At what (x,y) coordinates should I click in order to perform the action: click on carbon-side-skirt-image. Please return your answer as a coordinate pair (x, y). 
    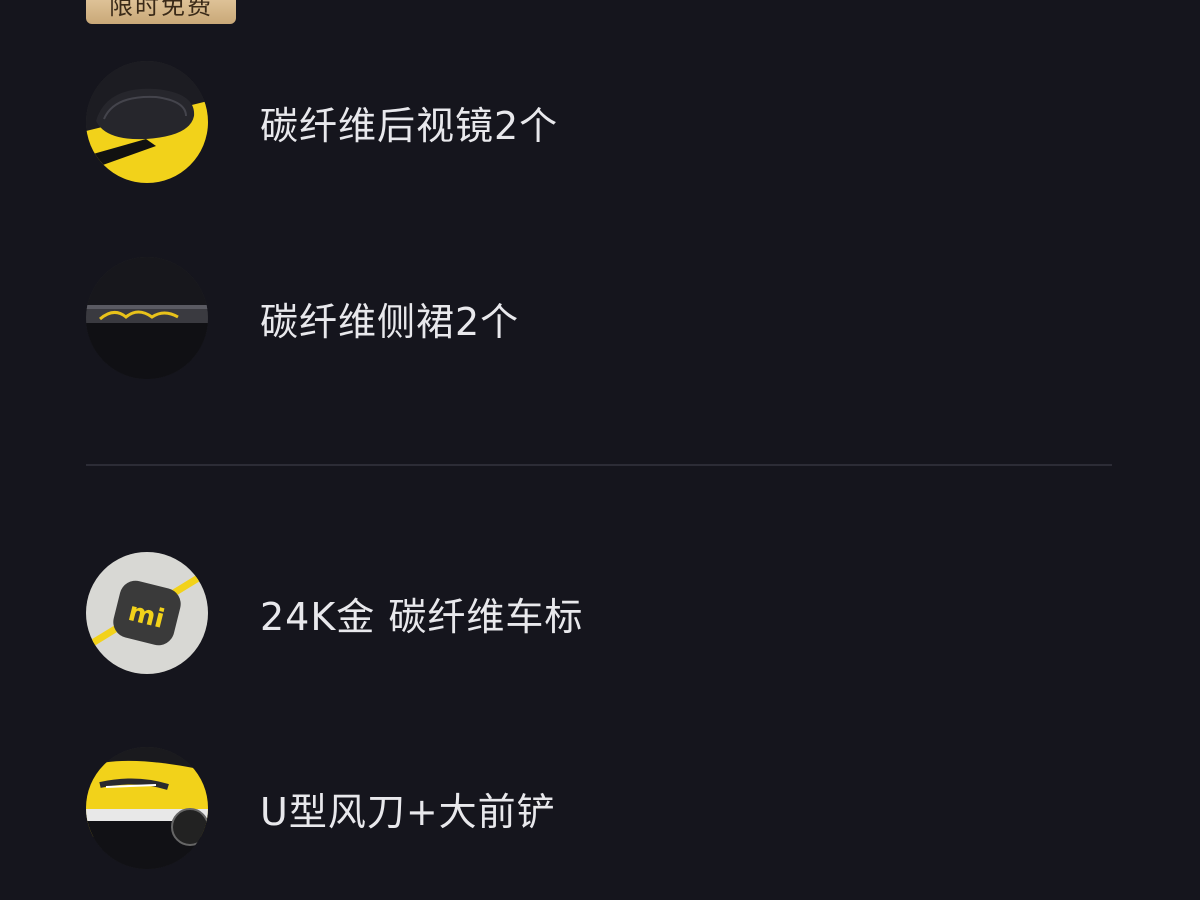
    Looking at the image, I should click on (147, 318).